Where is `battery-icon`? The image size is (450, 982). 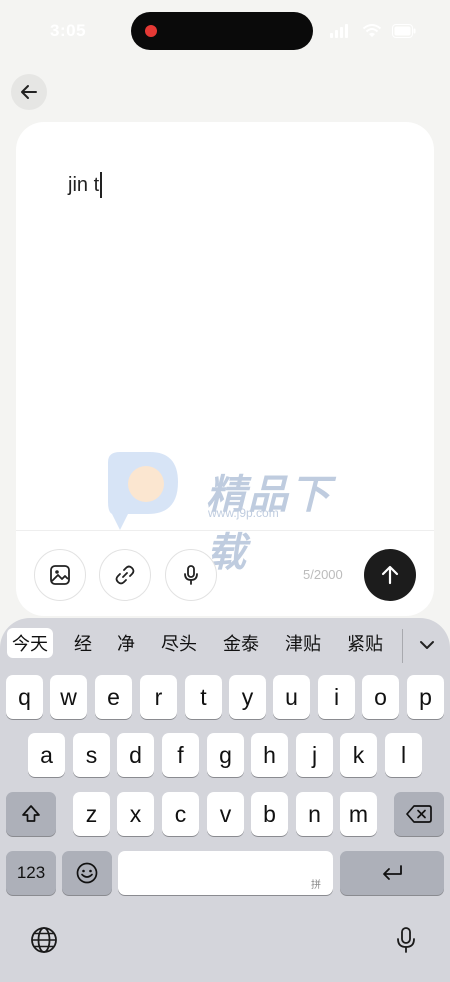 battery-icon is located at coordinates (404, 31).